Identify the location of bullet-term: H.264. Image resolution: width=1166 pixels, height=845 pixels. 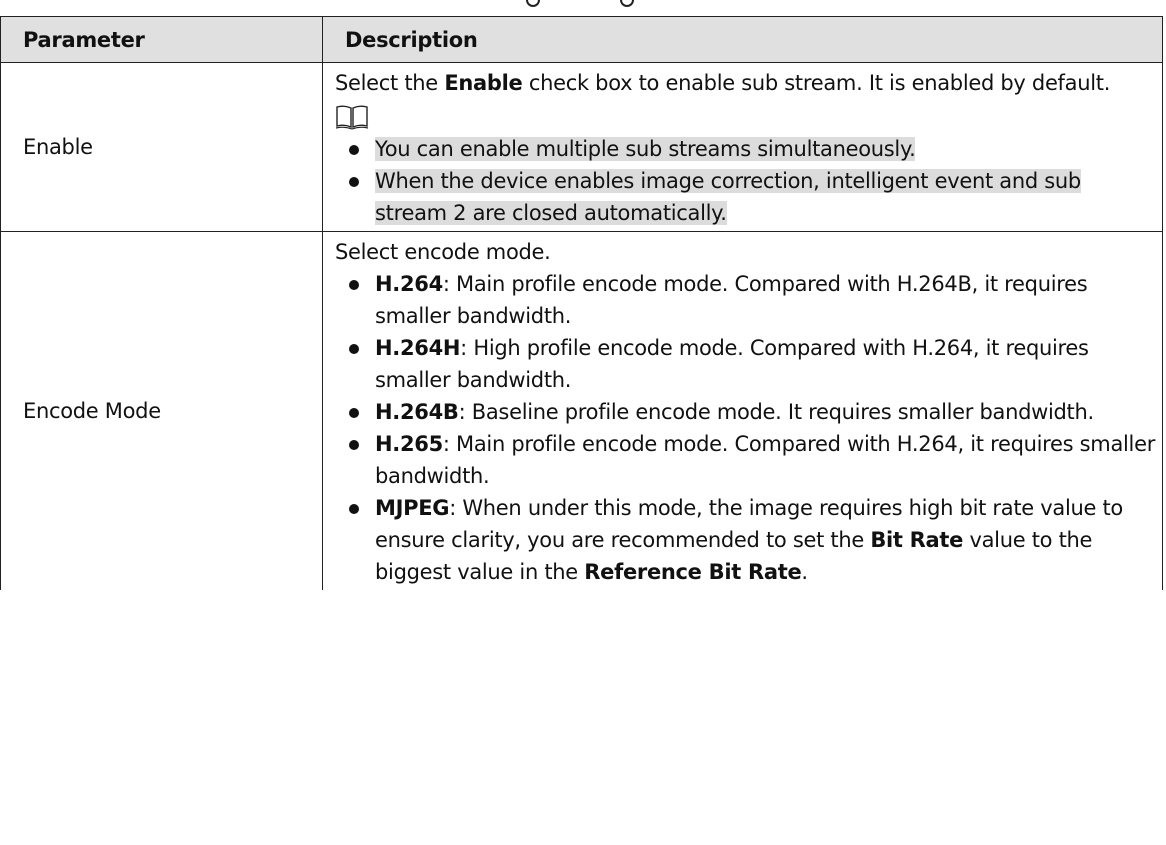
(409, 284).